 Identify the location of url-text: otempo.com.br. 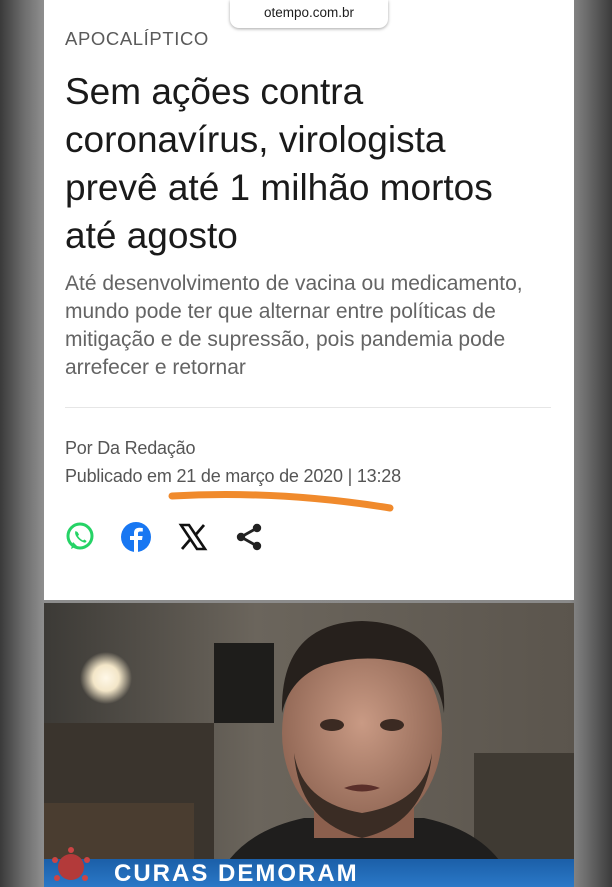
(309, 12).